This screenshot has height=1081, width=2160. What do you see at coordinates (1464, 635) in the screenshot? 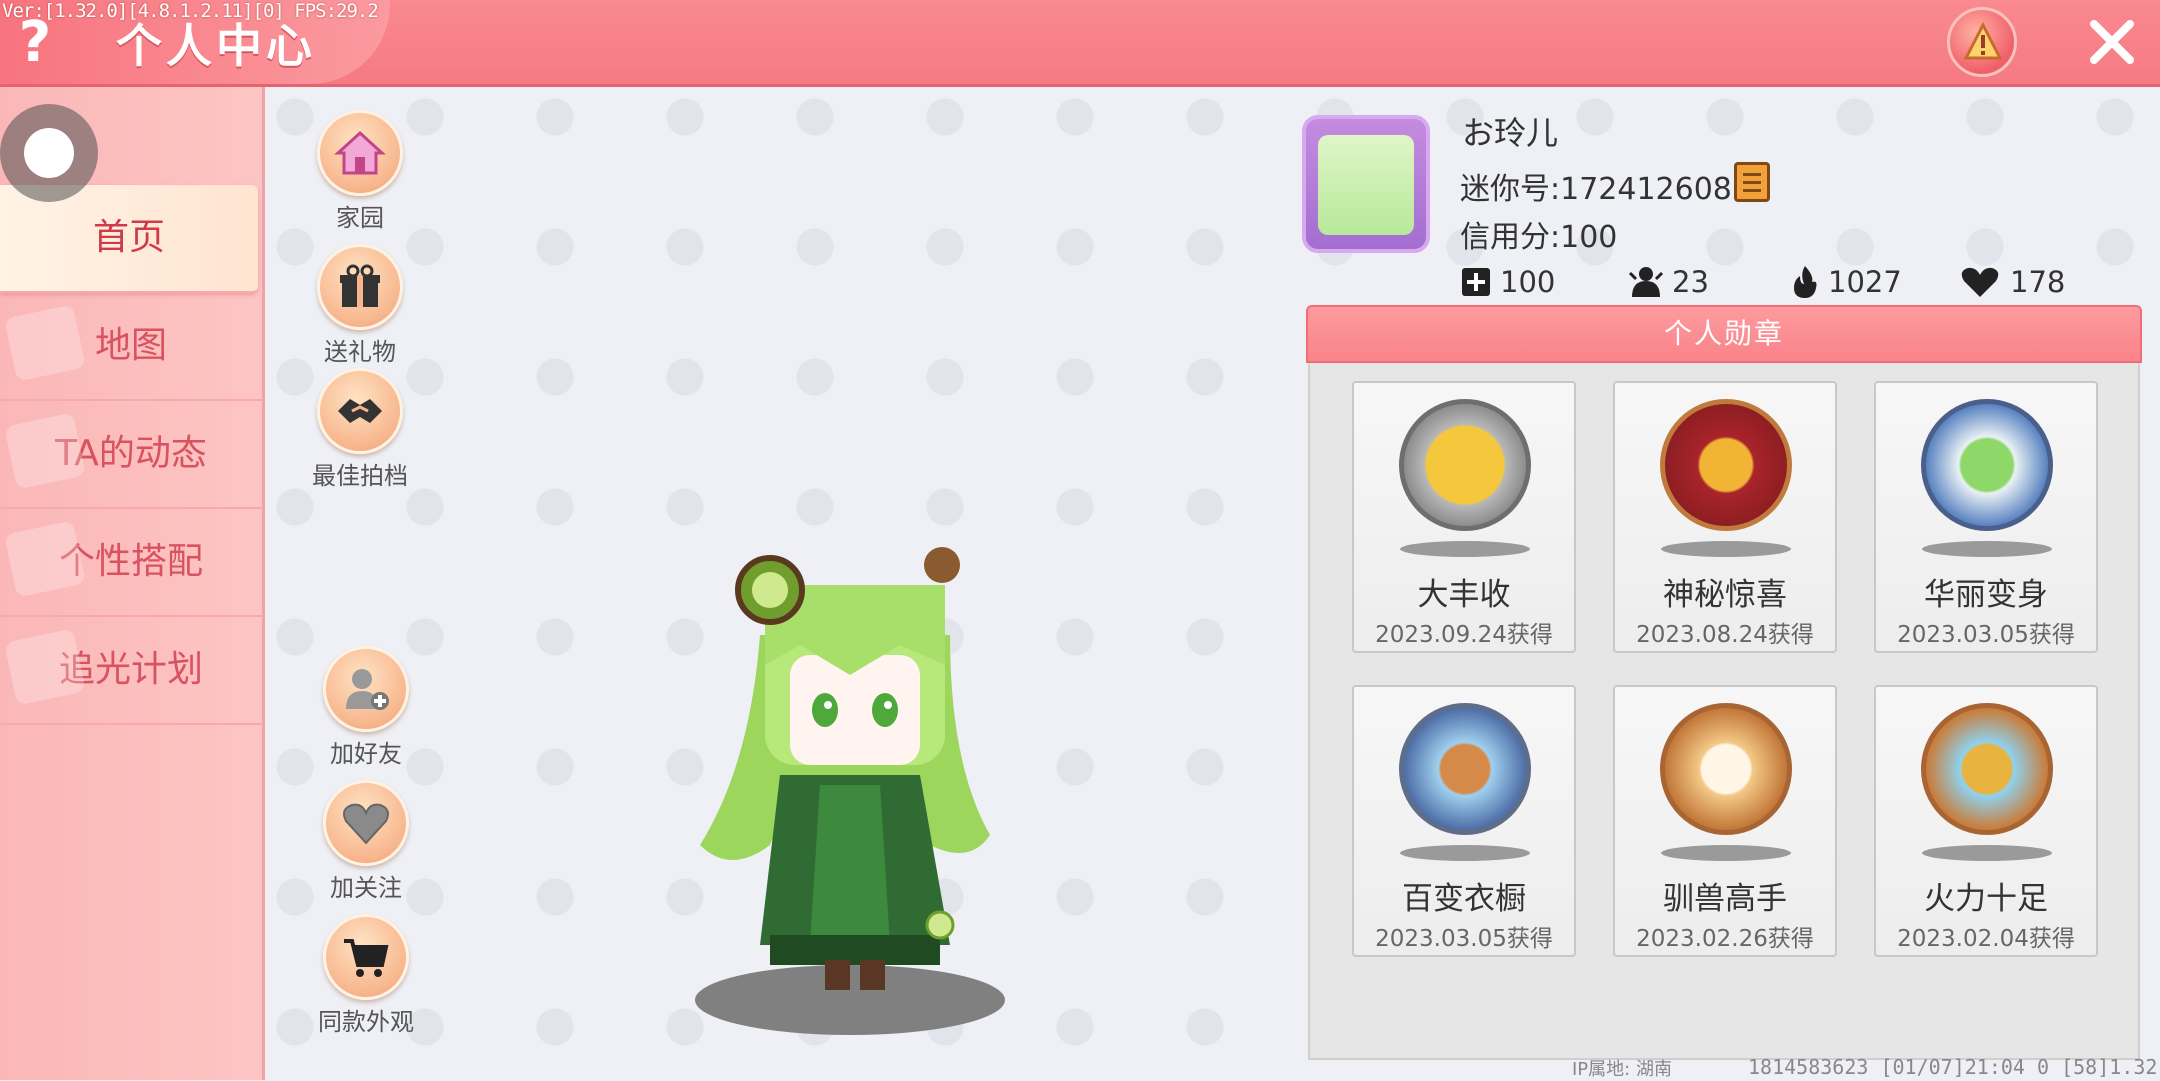
I see `medal-date: 2023.09.24获得` at bounding box center [1464, 635].